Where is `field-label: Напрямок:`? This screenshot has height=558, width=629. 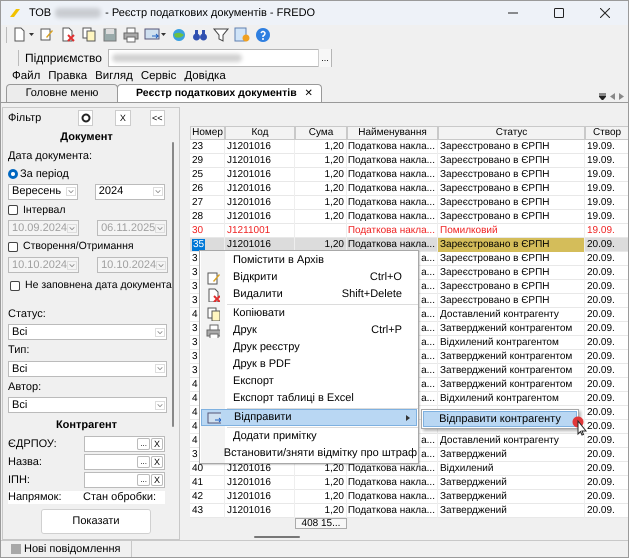
field-label: Напрямок: is located at coordinates (35, 497).